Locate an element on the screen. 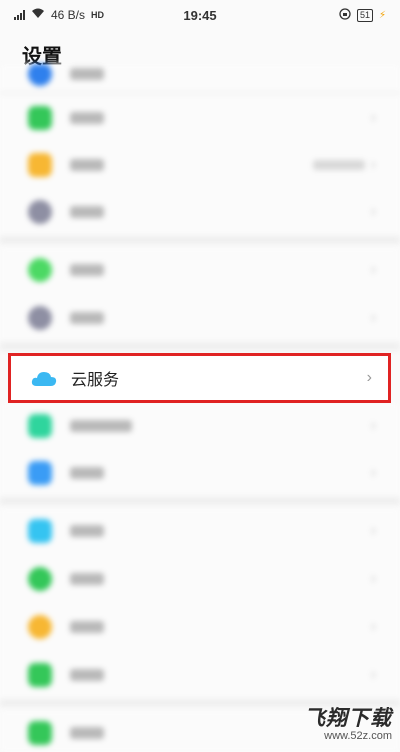 The width and height of the screenshot is (400, 752). watermark-name: 飞翔下载 is located at coordinates (348, 718).